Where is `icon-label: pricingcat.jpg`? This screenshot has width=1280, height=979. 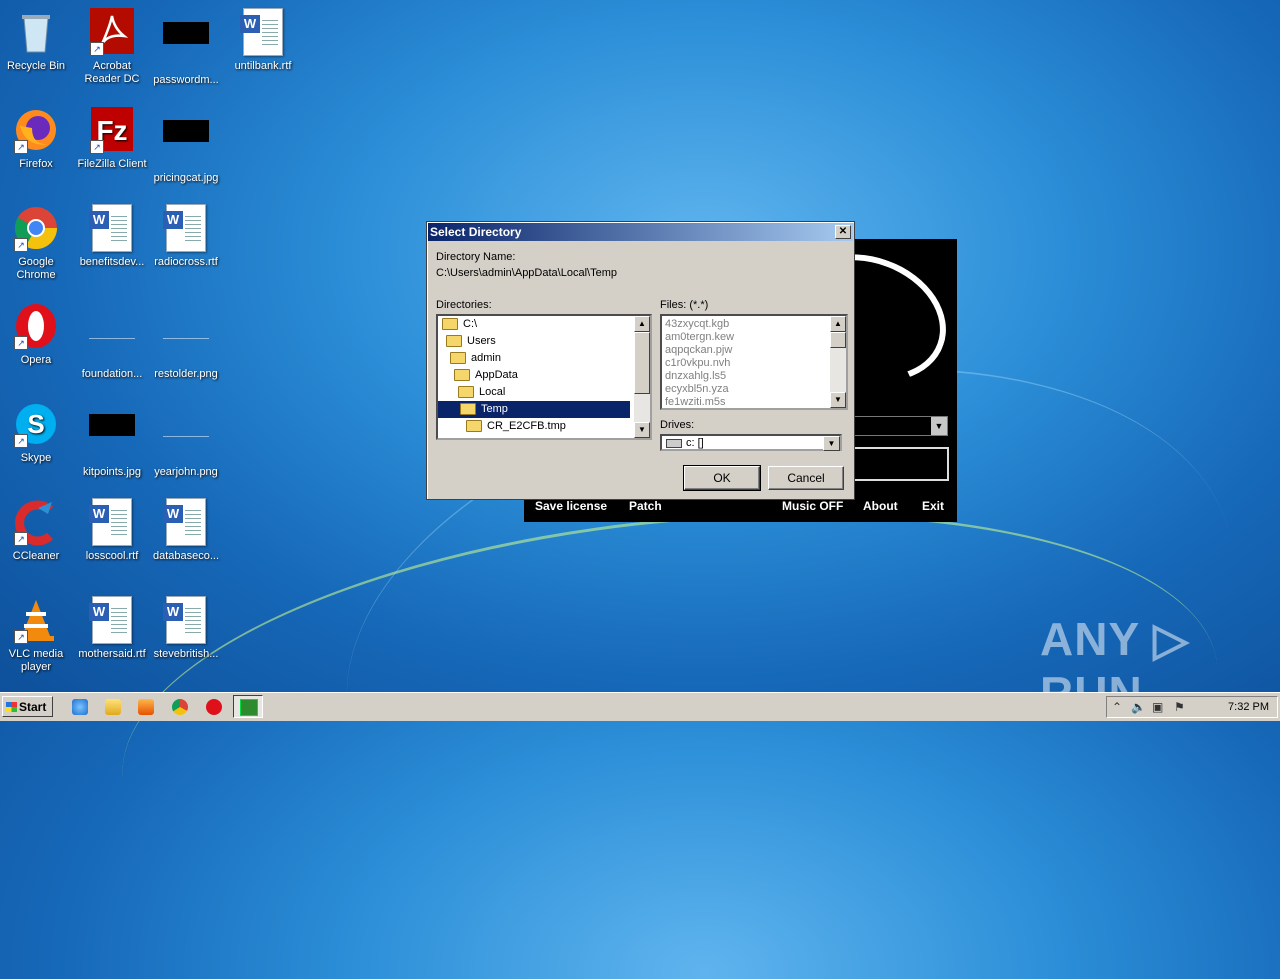 icon-label: pricingcat.jpg is located at coordinates (186, 178).